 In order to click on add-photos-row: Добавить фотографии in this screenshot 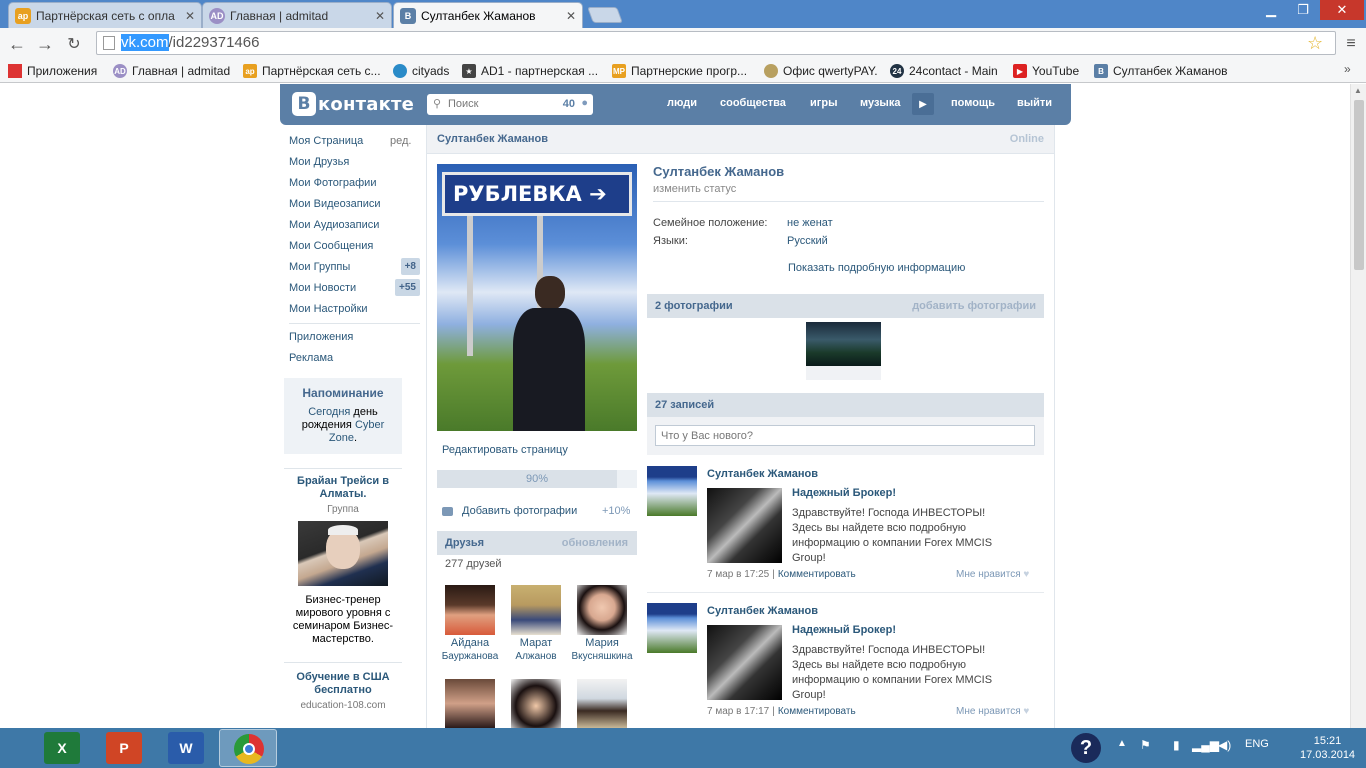, I will do `click(509, 511)`.